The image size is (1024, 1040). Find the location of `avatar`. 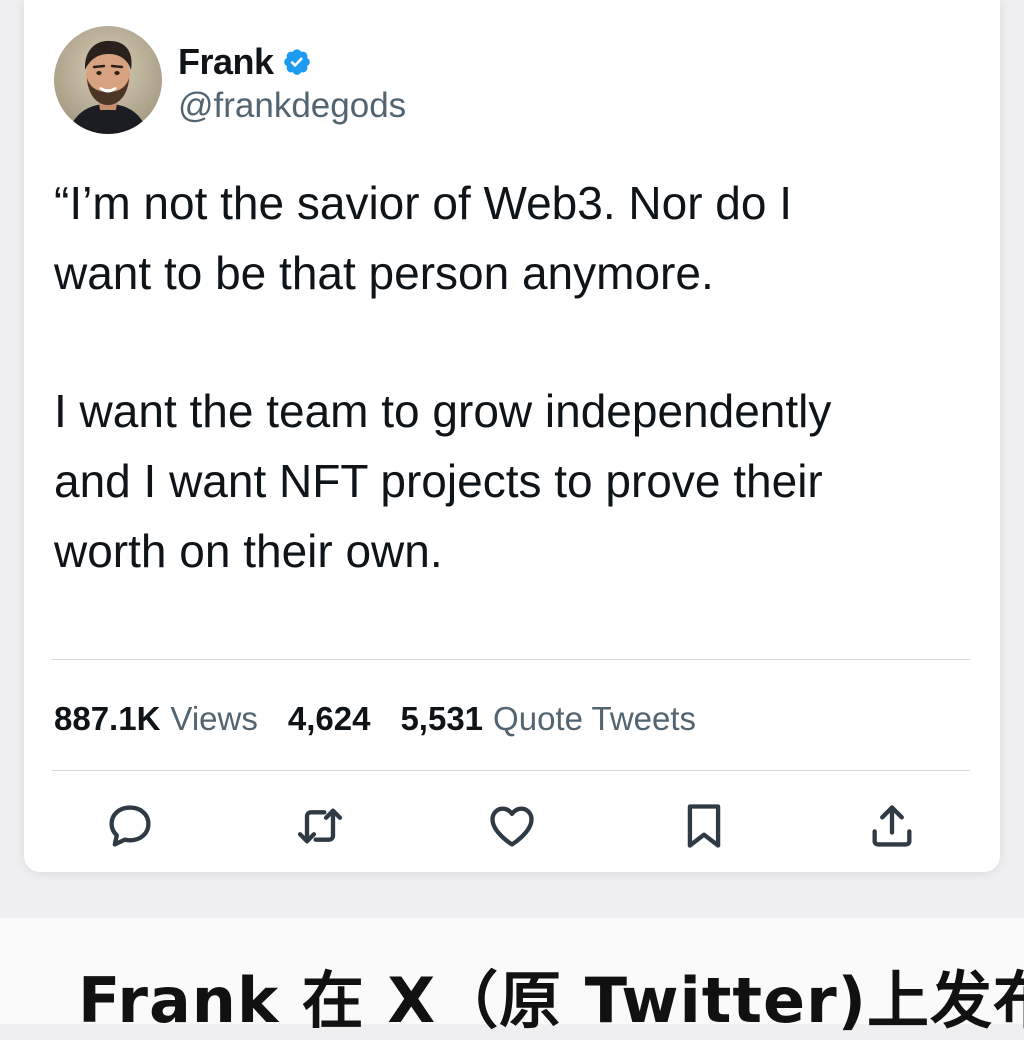

avatar is located at coordinates (108, 80).